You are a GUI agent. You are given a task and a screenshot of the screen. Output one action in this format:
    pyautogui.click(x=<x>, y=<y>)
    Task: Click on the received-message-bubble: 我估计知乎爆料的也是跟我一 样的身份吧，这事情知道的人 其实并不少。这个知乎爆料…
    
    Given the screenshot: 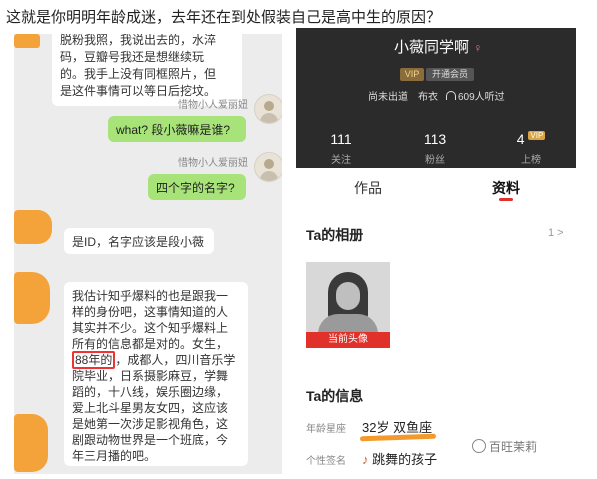 What is the action you would take?
    pyautogui.click(x=156, y=374)
    